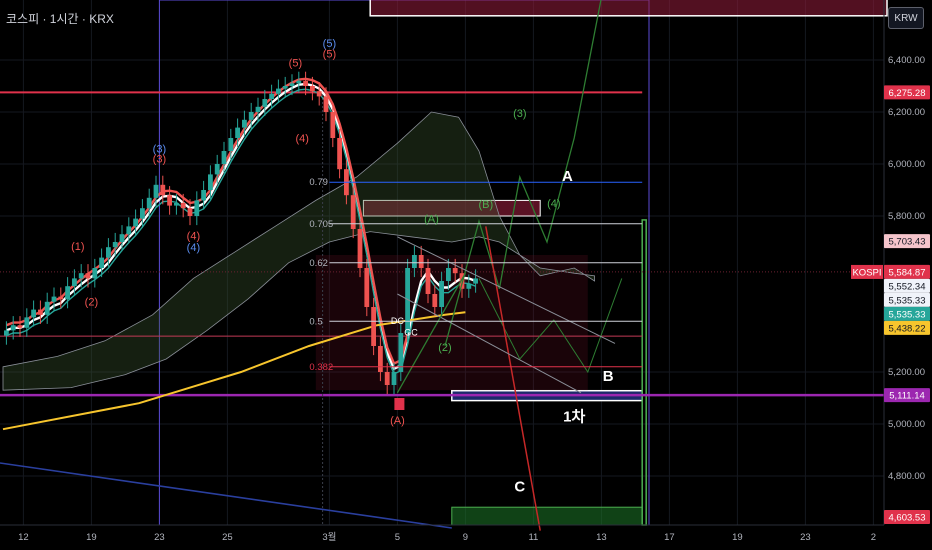 This screenshot has height=550, width=932. What do you see at coordinates (519, 487) in the screenshot?
I see `wave-label: C` at bounding box center [519, 487].